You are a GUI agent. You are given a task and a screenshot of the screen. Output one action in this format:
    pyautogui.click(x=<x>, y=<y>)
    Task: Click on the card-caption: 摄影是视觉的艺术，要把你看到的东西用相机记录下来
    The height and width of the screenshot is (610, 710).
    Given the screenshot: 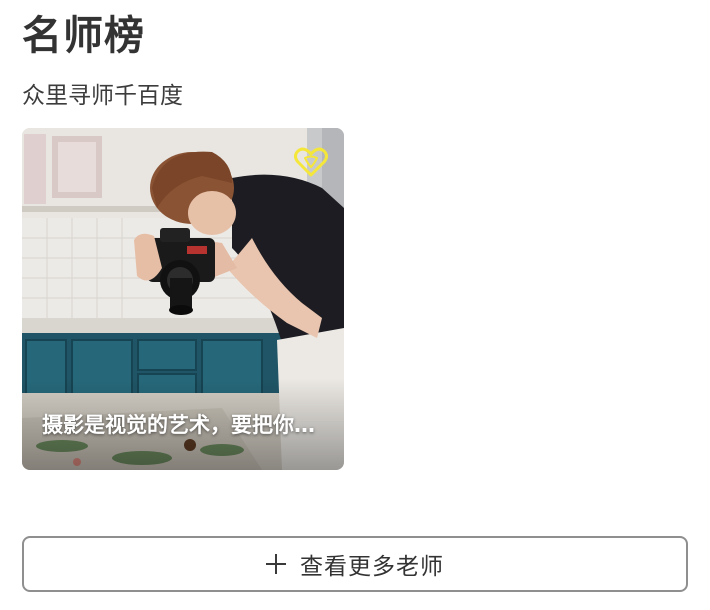 What is the action you would take?
    pyautogui.click(x=187, y=425)
    